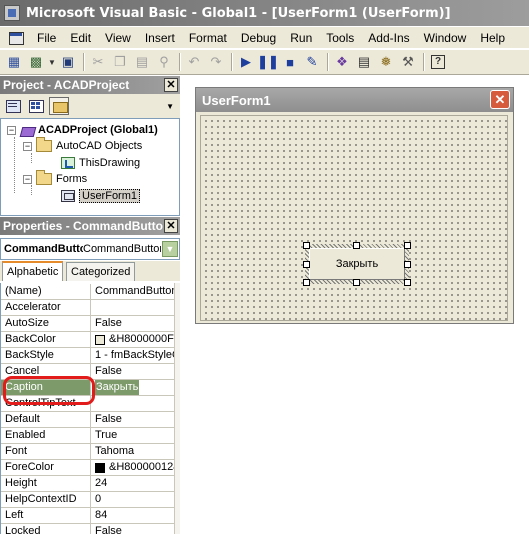 This screenshot has height=534, width=529. I want to click on tree-node-autocad-objects: − AutoCAD Objects, so click(82, 145).